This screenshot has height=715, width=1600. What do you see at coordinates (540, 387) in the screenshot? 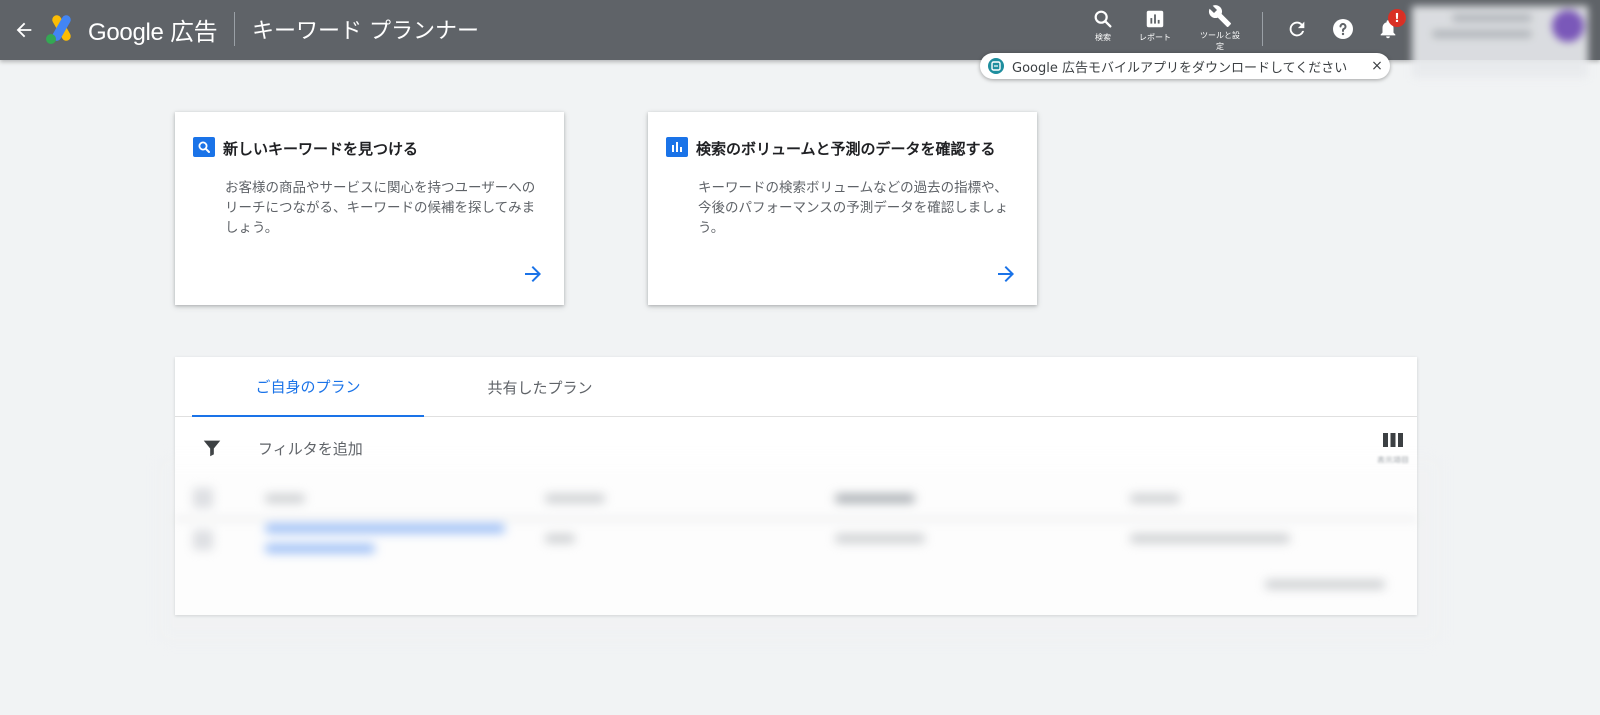
I see `tab-shared-plans: 共有したプラン` at bounding box center [540, 387].